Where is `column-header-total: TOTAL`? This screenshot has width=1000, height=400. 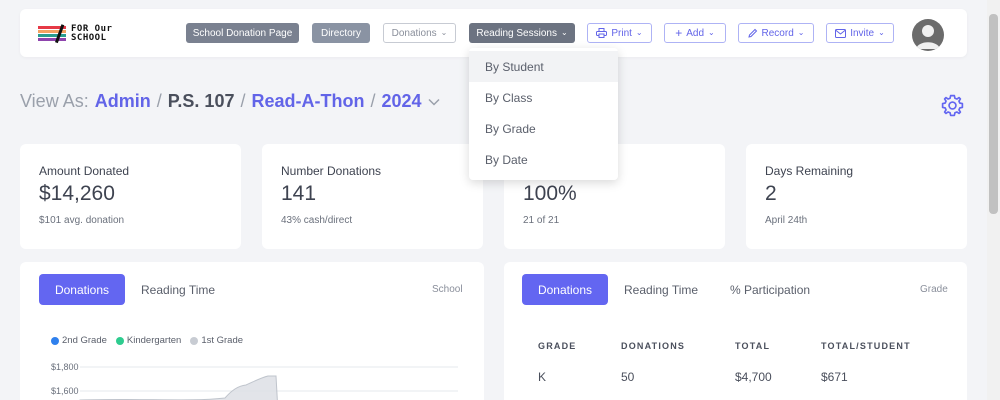
column-header-total: TOTAL is located at coordinates (752, 346).